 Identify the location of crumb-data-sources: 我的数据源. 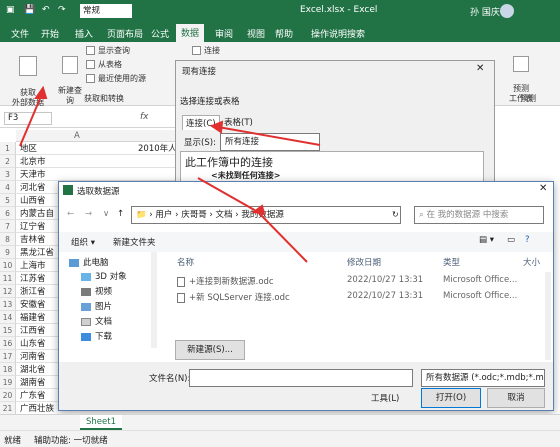
(262, 215).